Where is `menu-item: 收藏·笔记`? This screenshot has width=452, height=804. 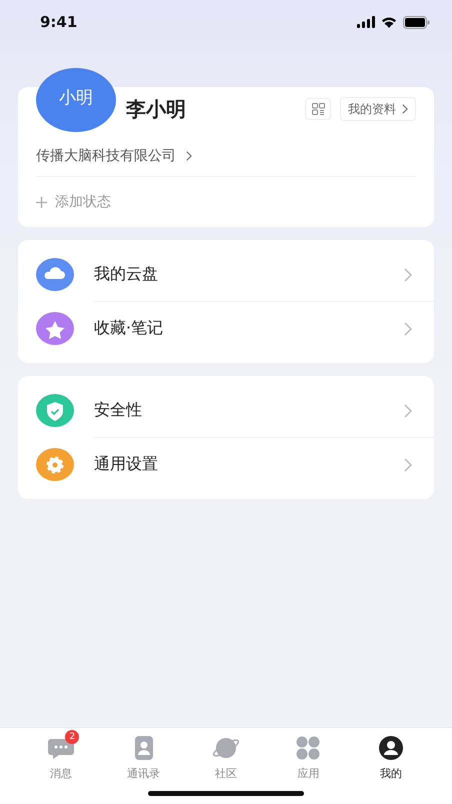
menu-item: 收藏·笔记 is located at coordinates (264, 328).